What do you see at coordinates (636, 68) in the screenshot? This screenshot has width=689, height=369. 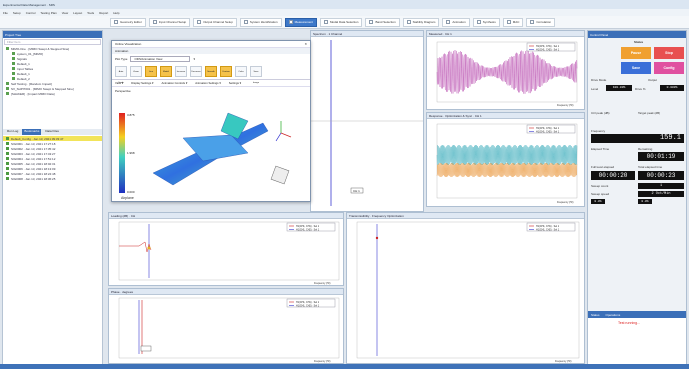 I see `save-button: Save` at bounding box center [636, 68].